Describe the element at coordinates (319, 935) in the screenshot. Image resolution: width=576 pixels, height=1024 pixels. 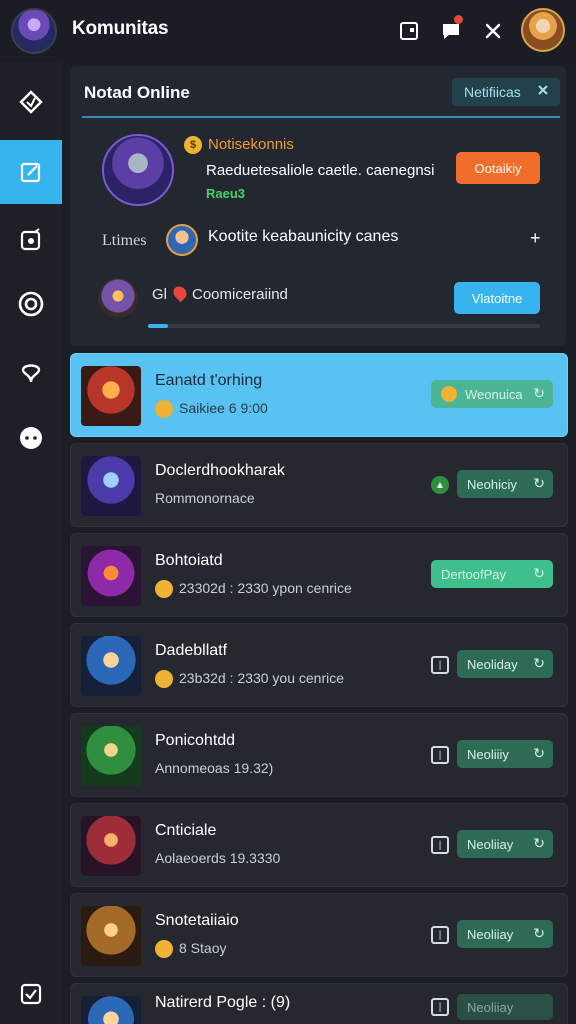
I see `list-item: Snotetaiiaio 8 Staoy | Neoliiay ↻` at that location.